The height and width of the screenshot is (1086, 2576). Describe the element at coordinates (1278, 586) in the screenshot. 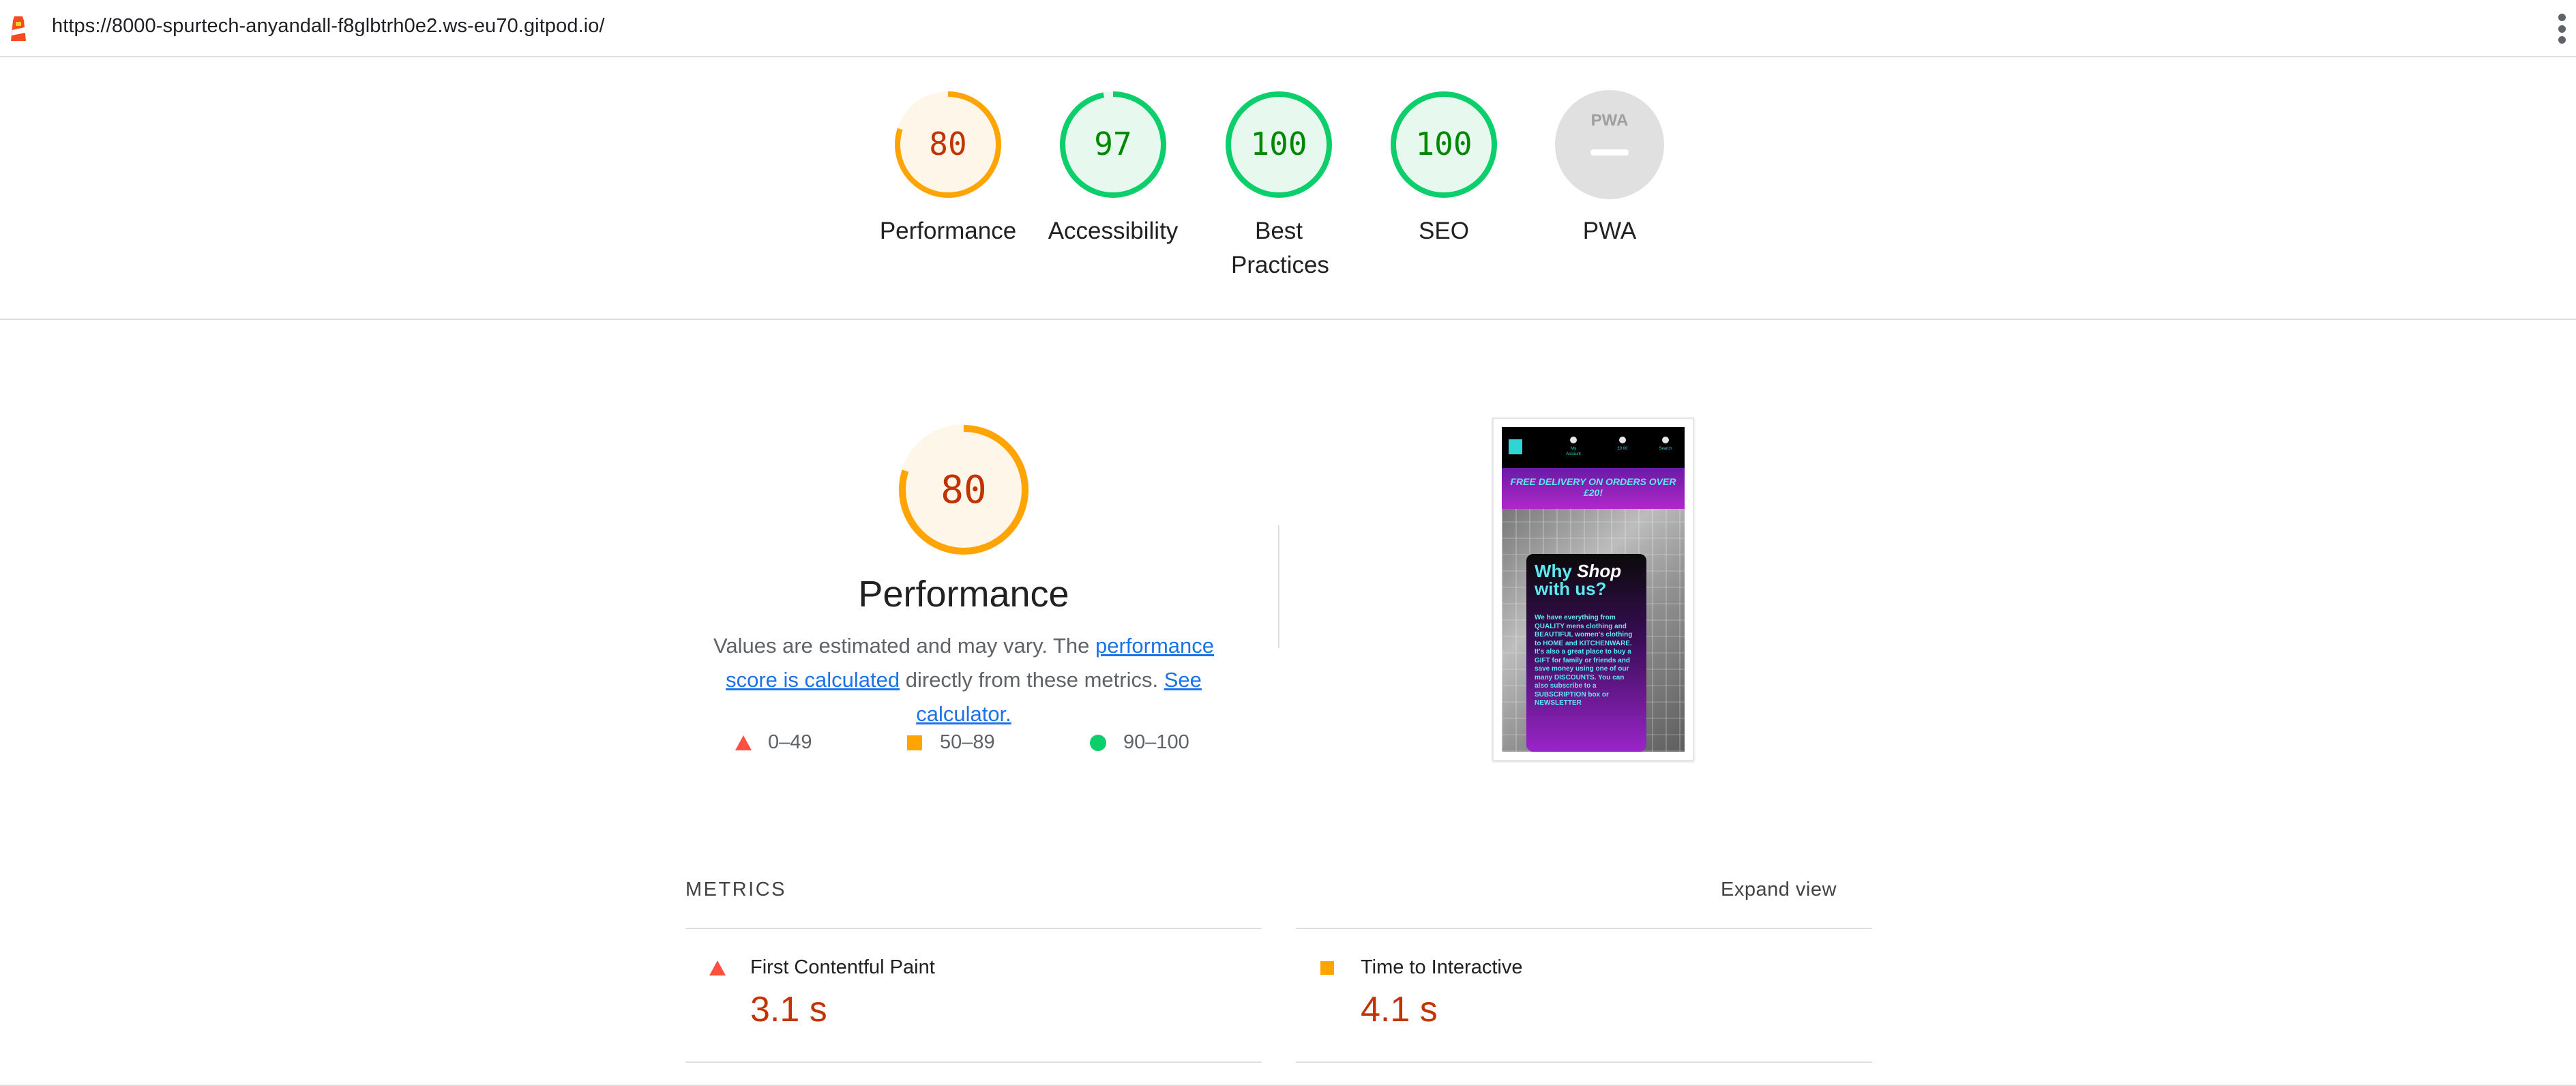

I see `section-divider` at that location.